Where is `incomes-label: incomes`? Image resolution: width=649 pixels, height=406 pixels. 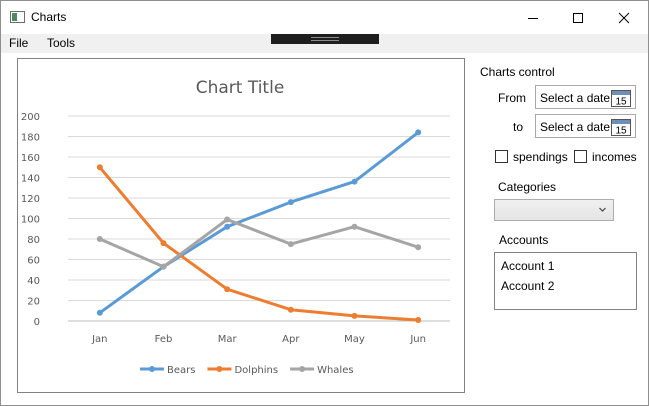
incomes-label: incomes is located at coordinates (614, 157).